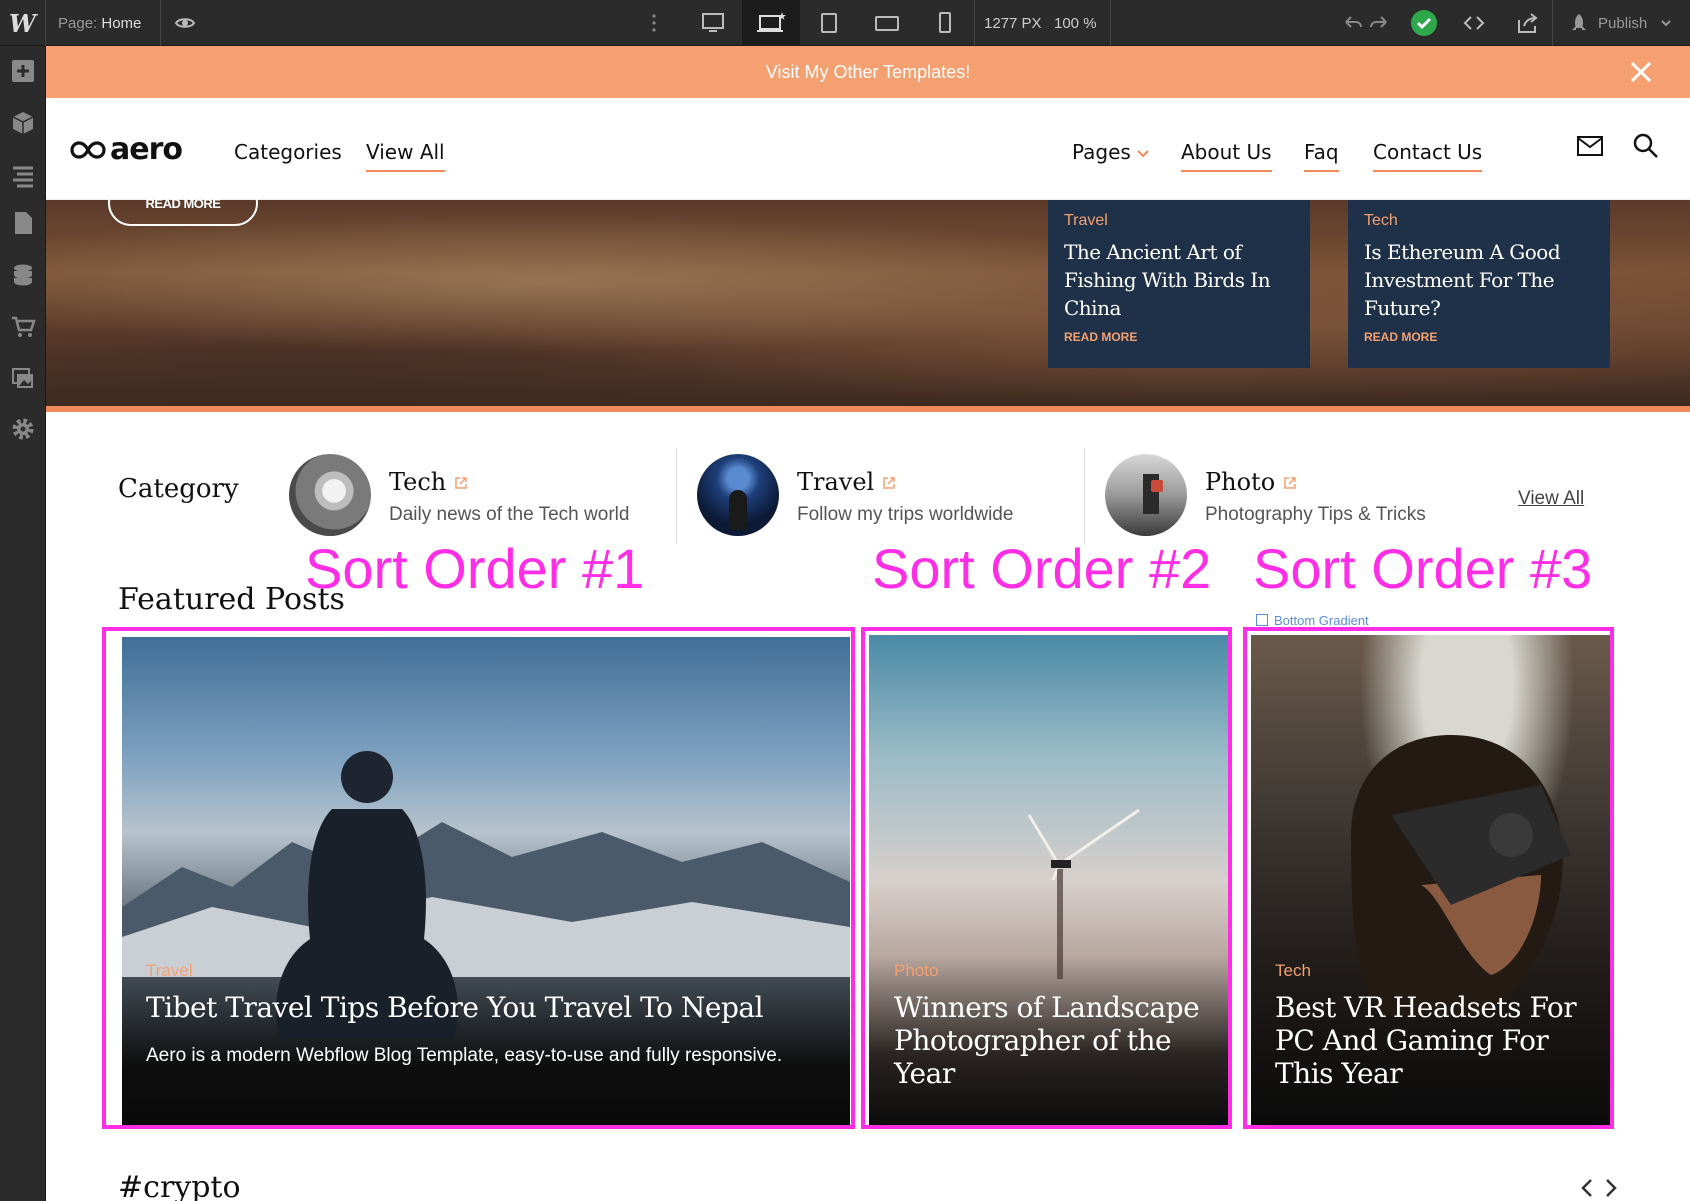  I want to click on nav-about-us: About Us, so click(1226, 156).